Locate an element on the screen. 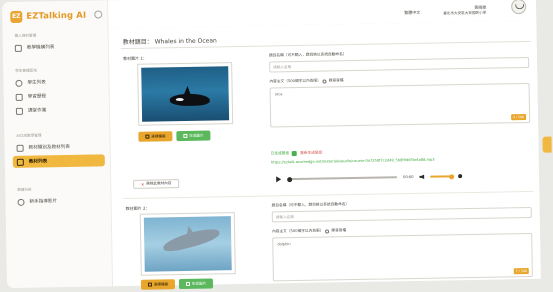 The height and width of the screenshot is (292, 553). audio-status: 已生成語音 重新生成語音 is located at coordinates (296, 153).